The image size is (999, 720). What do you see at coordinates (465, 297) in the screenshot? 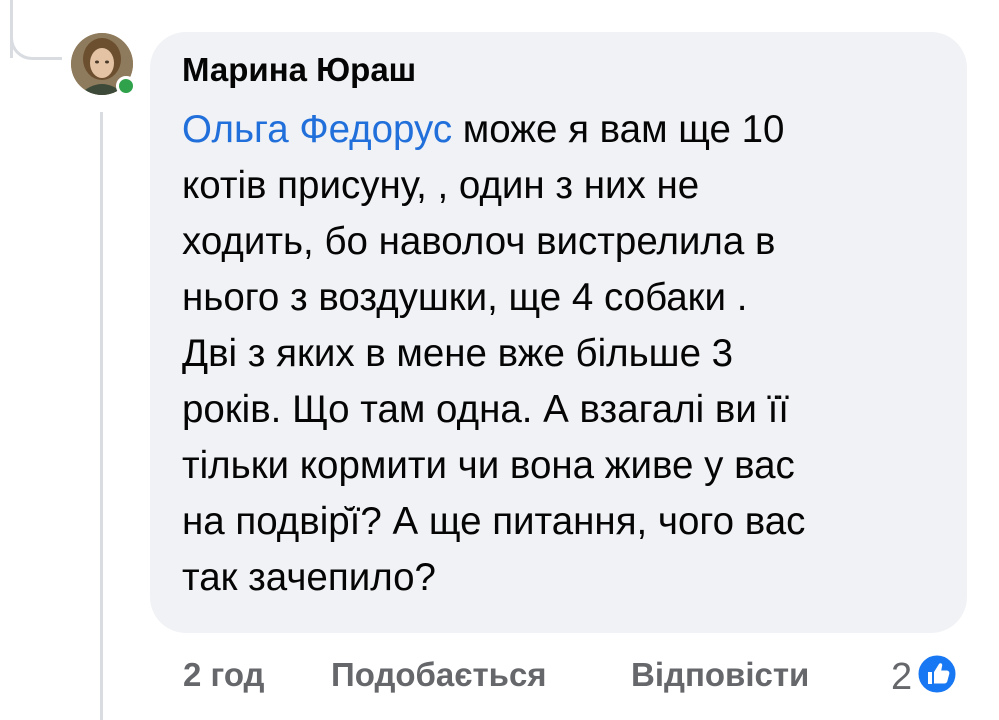
I see `comment-line-4: нього з воздушки, ще 4 собаки .` at bounding box center [465, 297].